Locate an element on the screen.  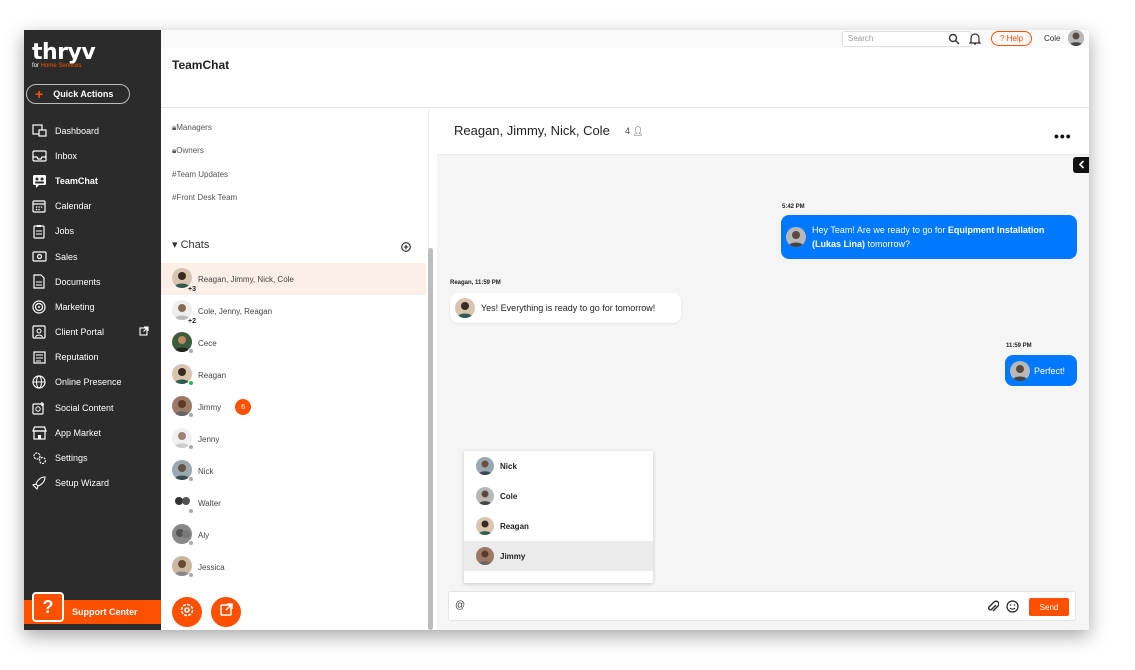
message-input: @ is located at coordinates (460, 605).